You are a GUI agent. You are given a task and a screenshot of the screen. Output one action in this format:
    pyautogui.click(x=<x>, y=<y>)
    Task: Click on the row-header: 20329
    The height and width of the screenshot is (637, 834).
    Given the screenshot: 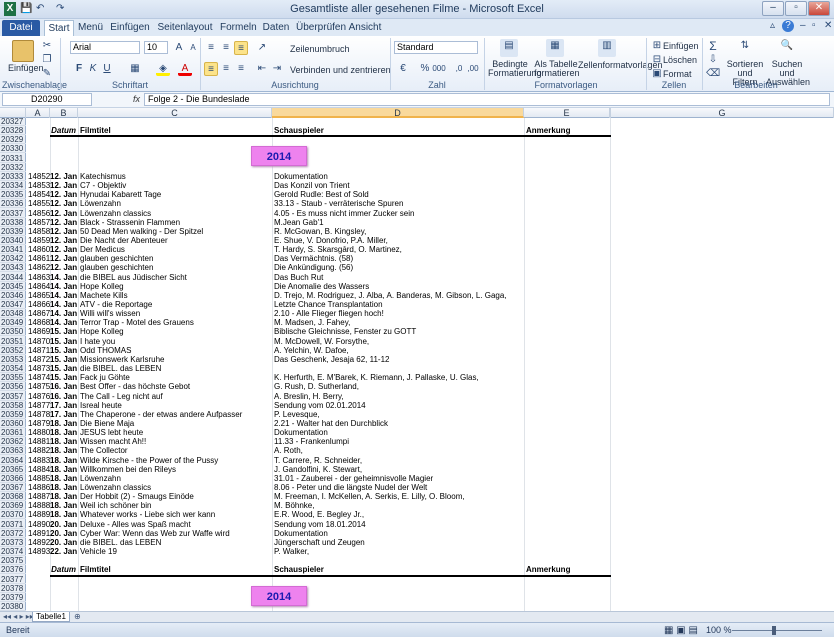 What is the action you would take?
    pyautogui.click(x=13, y=140)
    